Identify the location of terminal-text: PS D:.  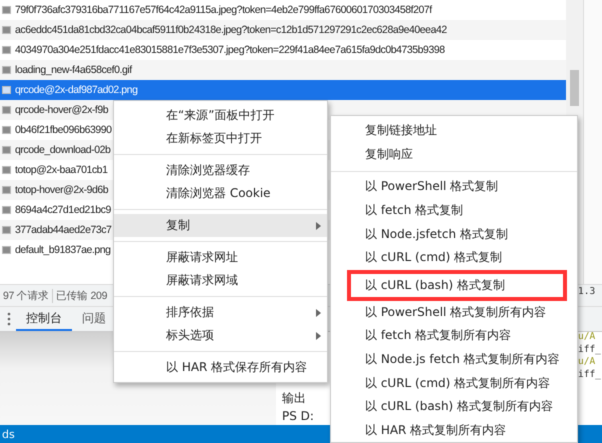
(298, 416).